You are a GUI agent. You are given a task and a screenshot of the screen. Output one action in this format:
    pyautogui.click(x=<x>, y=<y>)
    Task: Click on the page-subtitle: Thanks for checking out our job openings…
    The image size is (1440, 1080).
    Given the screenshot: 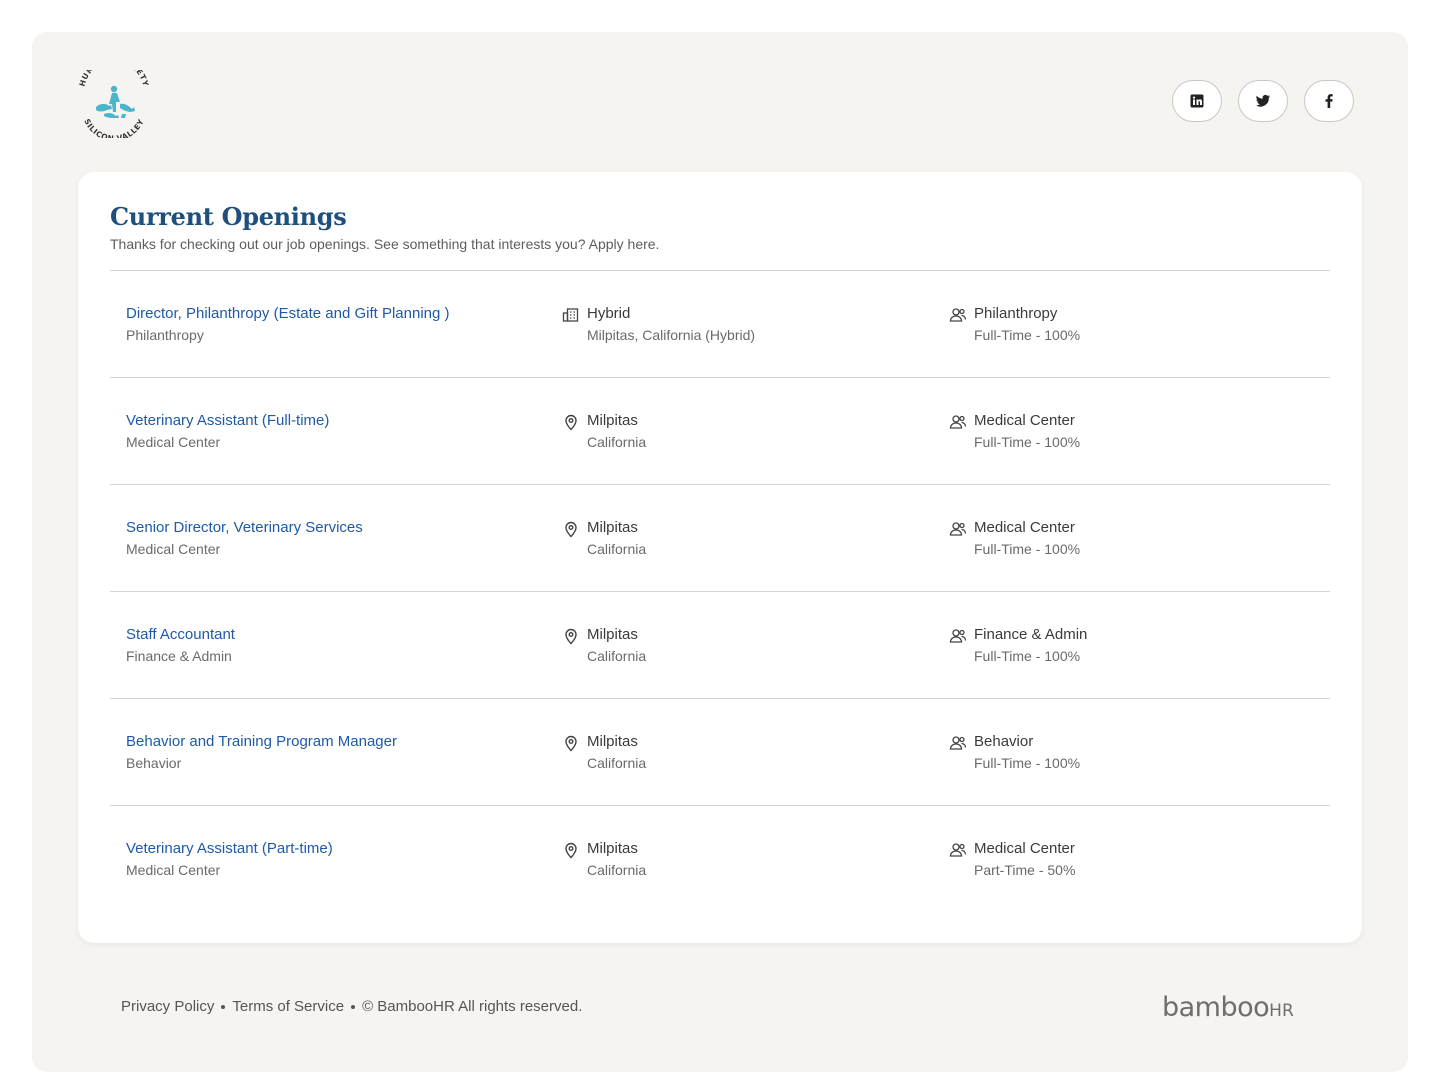 What is the action you would take?
    pyautogui.click(x=385, y=244)
    